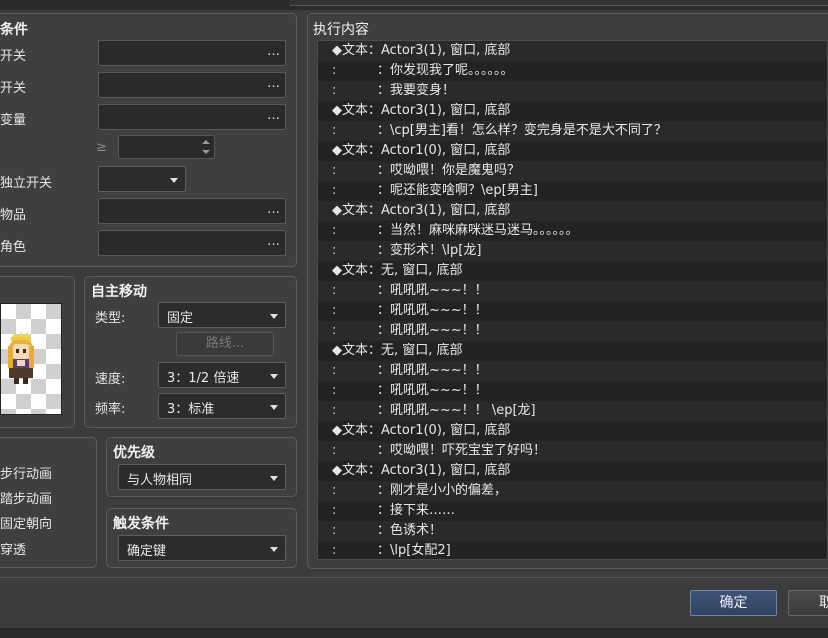 This screenshot has width=828, height=638. What do you see at coordinates (416, 90) in the screenshot?
I see `command-text: ：我要变身！` at bounding box center [416, 90].